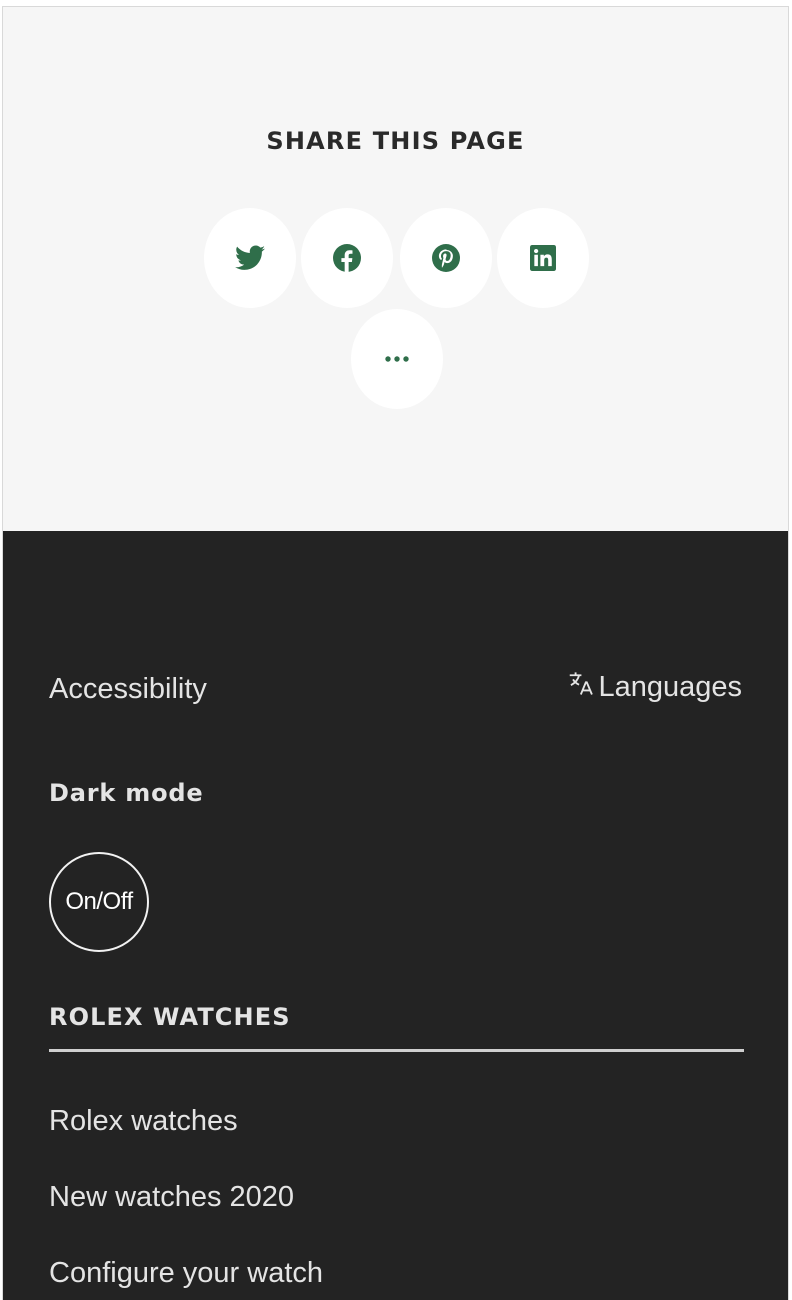 This screenshot has width=792, height=1300. Describe the element at coordinates (670, 687) in the screenshot. I see `languages-label: Languages` at that location.